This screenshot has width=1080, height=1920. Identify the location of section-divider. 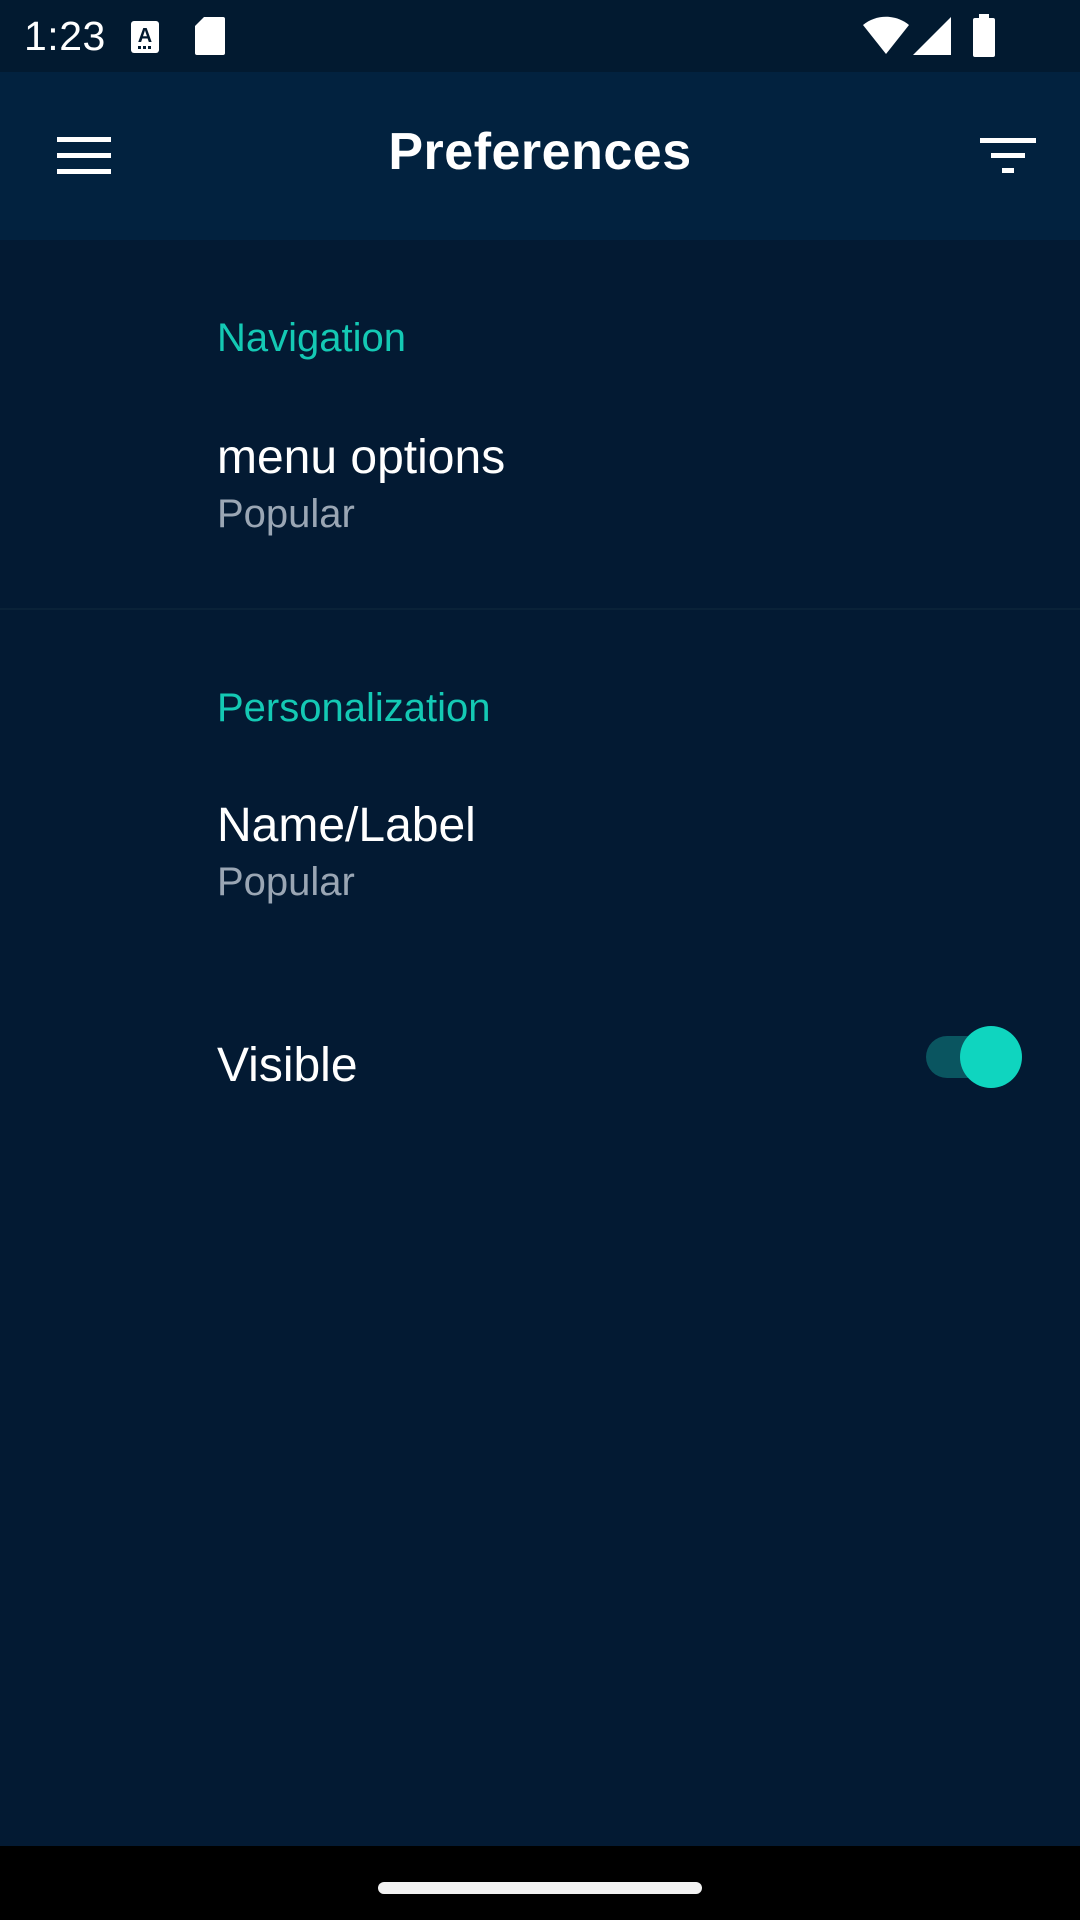
(540, 609).